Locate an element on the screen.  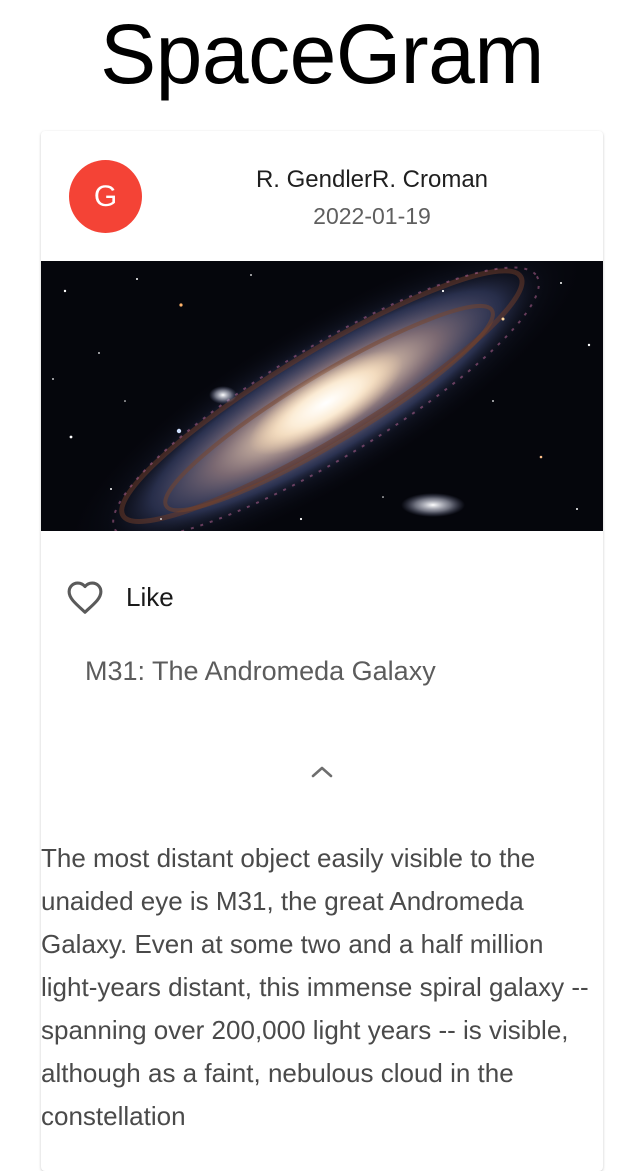
chevron-up-icon is located at coordinates (322, 772).